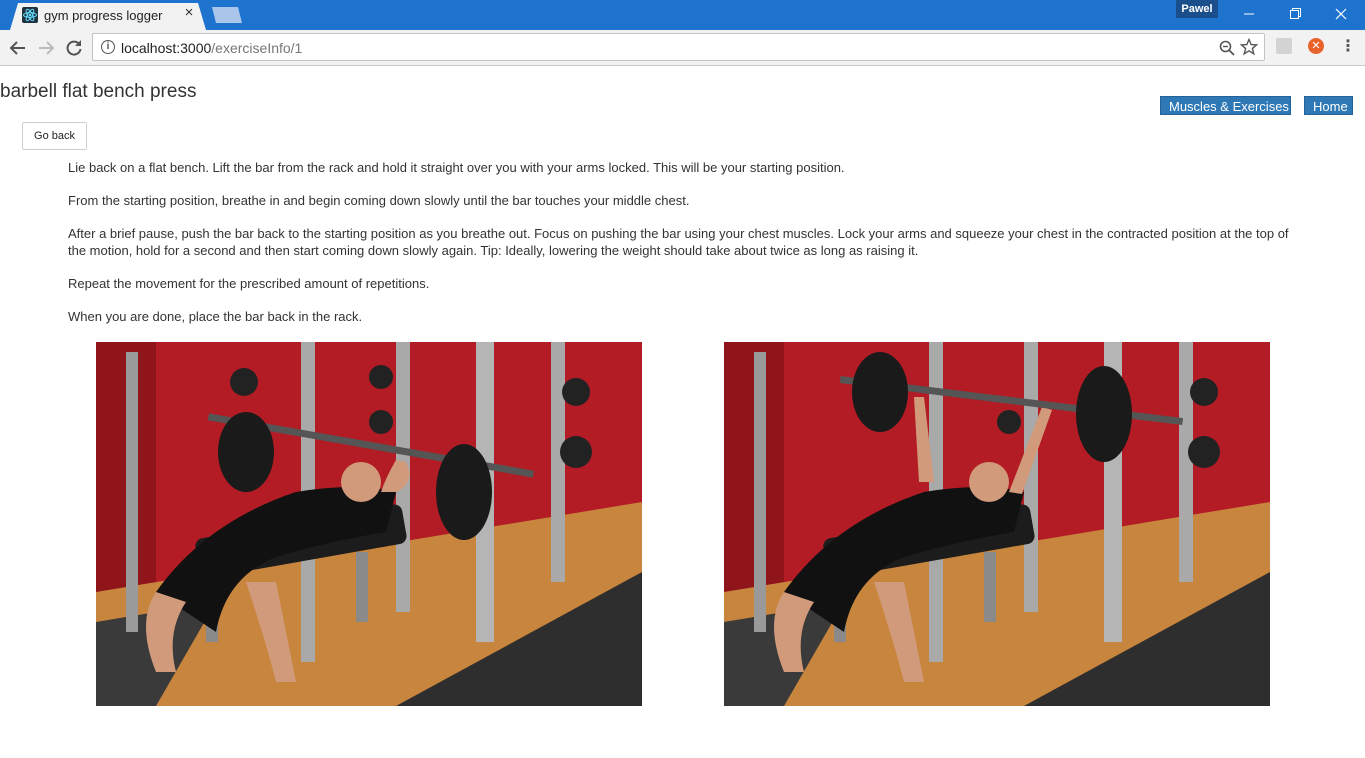 Image resolution: width=1365 pixels, height=758 pixels. Describe the element at coordinates (1225, 105) in the screenshot. I see `muscles-exercises-link: Muscles & Exercises` at that location.